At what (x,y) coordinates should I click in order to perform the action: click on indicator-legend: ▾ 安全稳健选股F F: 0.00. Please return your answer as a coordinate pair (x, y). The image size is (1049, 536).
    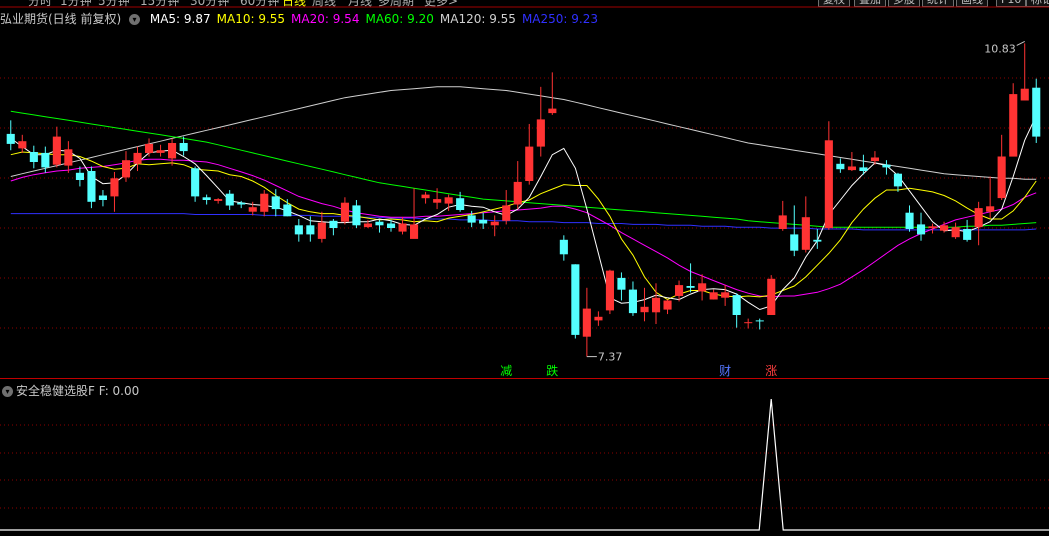
    Looking at the image, I should click on (70, 390).